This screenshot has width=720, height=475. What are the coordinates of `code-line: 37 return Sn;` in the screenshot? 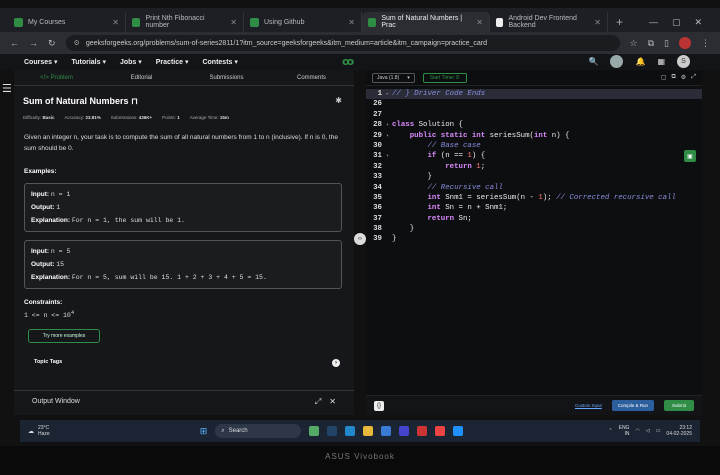 It's located at (534, 219).